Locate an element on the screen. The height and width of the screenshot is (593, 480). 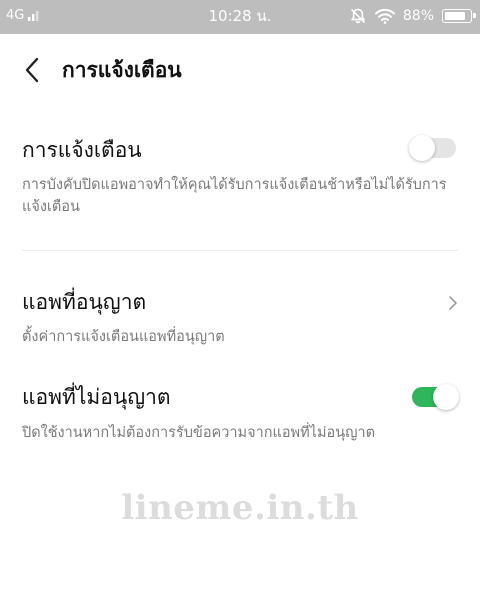
wifi-icon is located at coordinates (384, 16).